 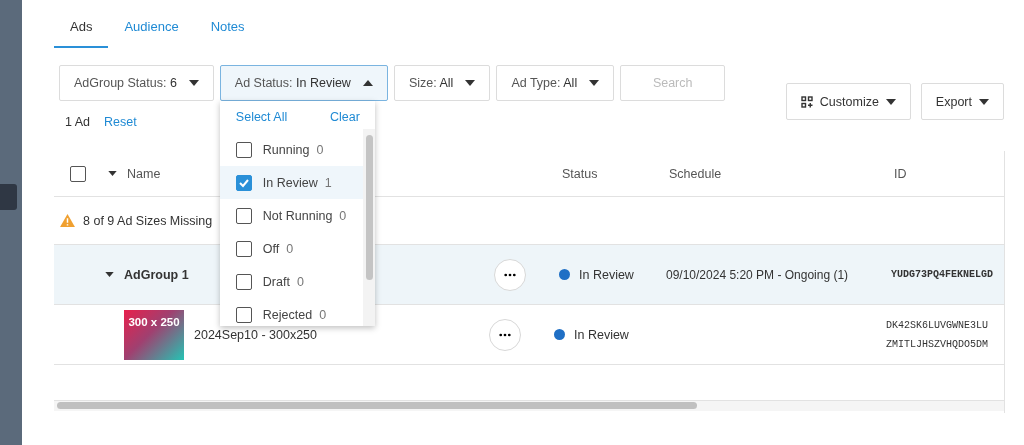 What do you see at coordinates (276, 281) in the screenshot?
I see `option-label: Draft` at bounding box center [276, 281].